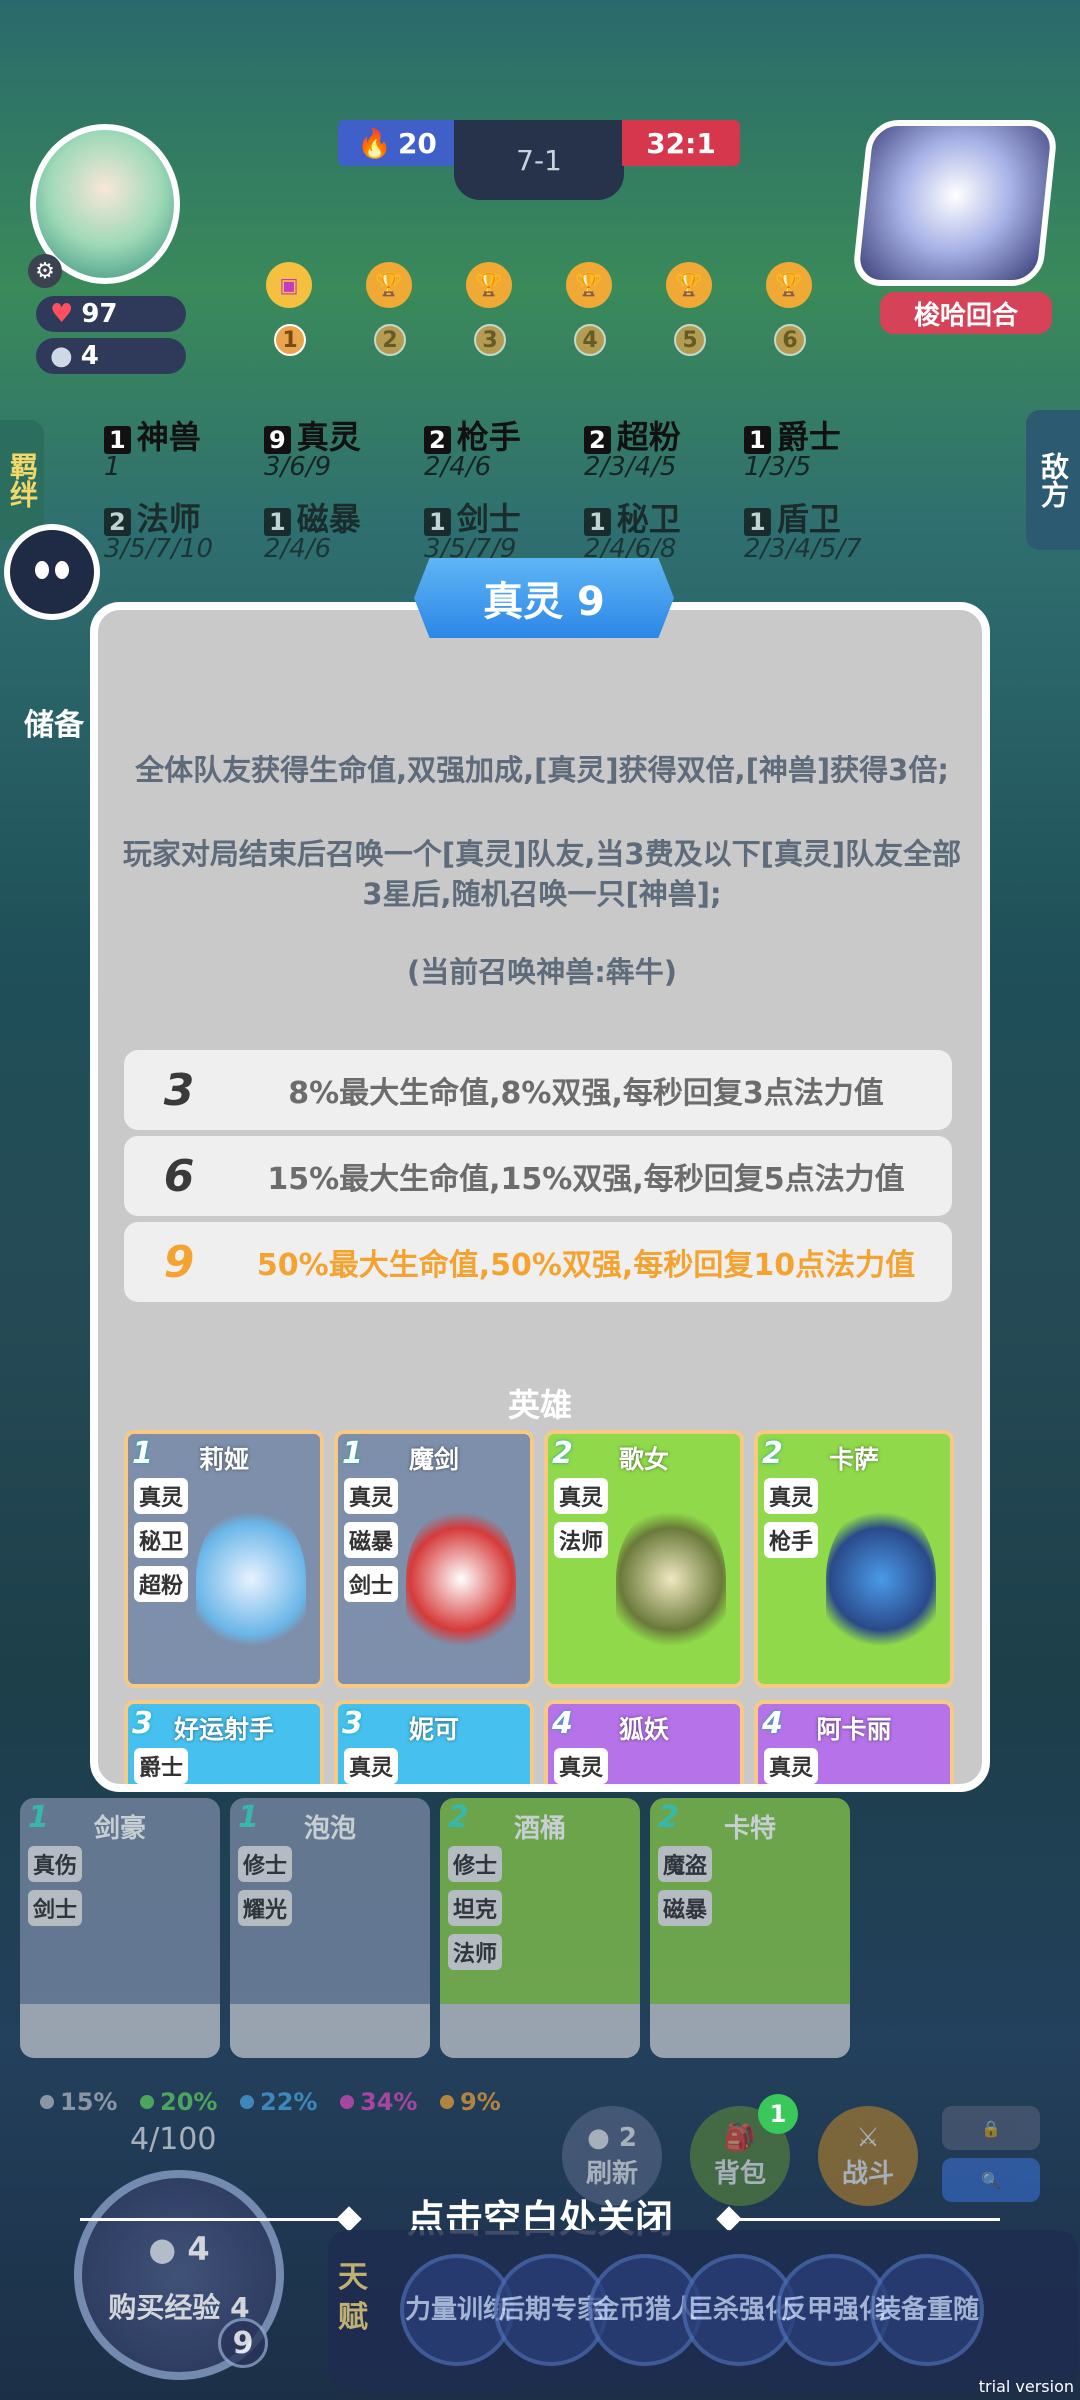 The image size is (1080, 2400). I want to click on shop-tag: 剑士, so click(55, 1908).